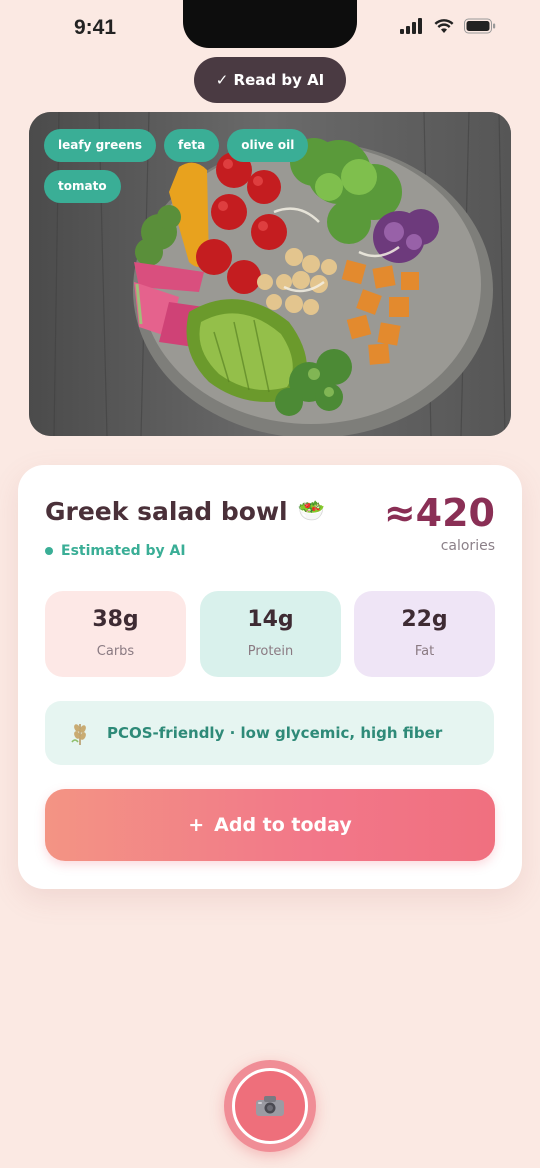  Describe the element at coordinates (78, 734) in the screenshot. I see `wheat-icon` at that location.